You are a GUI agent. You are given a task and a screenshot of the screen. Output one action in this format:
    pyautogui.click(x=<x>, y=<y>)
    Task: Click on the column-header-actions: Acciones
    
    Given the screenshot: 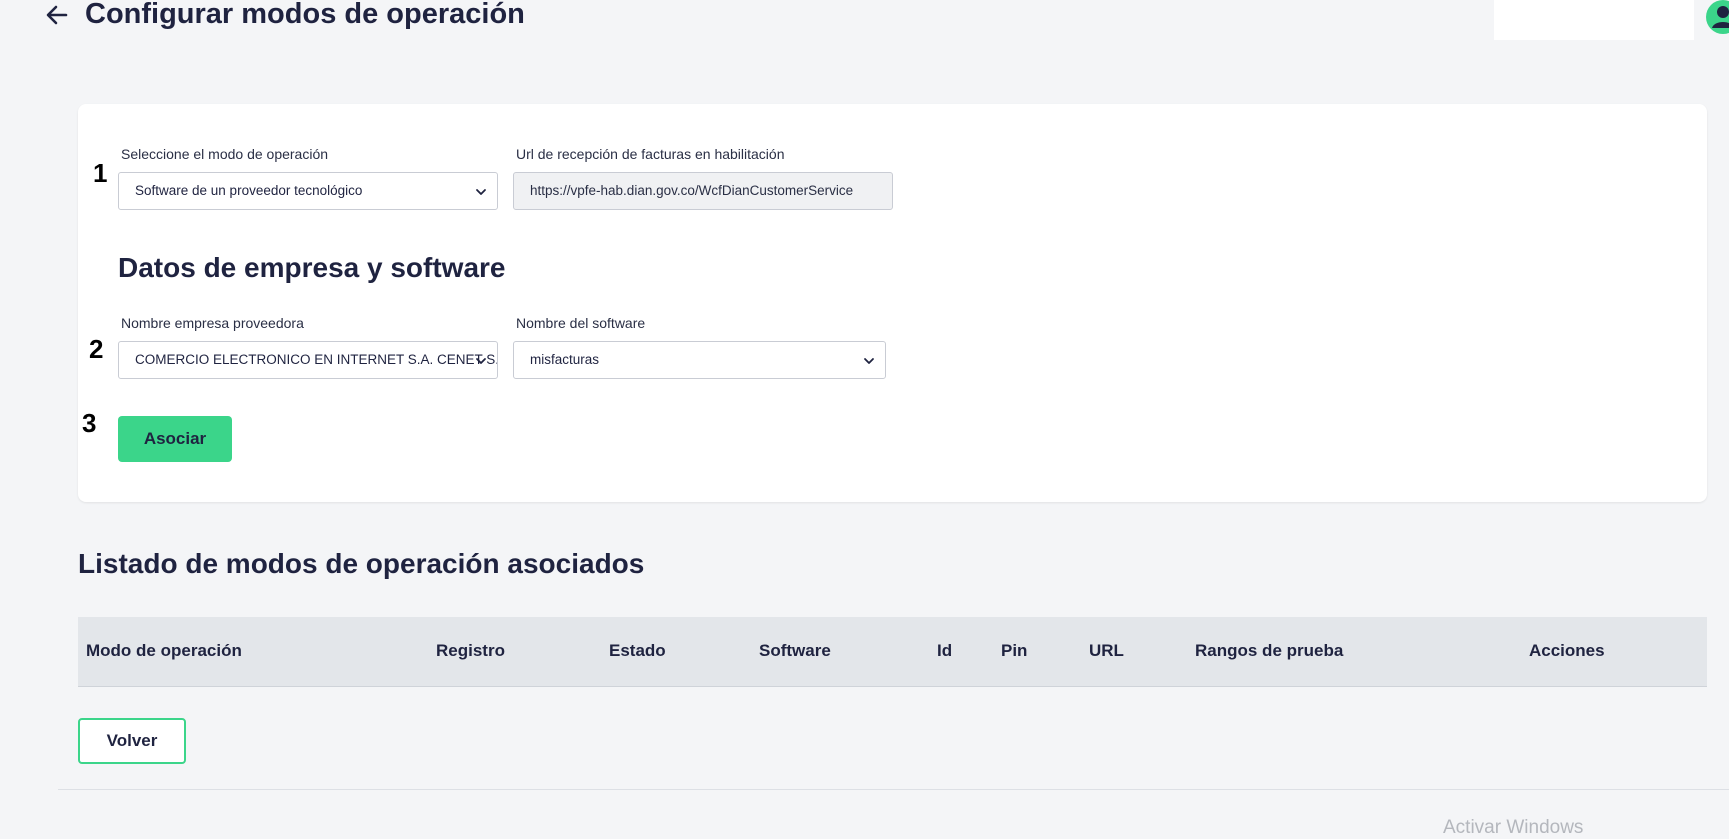 What is the action you would take?
    pyautogui.click(x=1567, y=650)
    